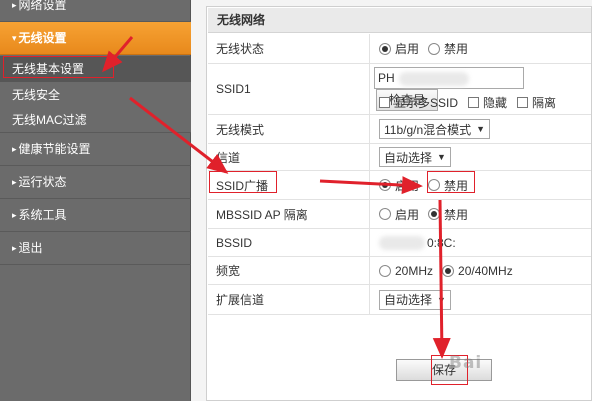  I want to click on row-wireless-mode: 无线模式 11b/g/n混合模式 ▼, so click(399, 129).